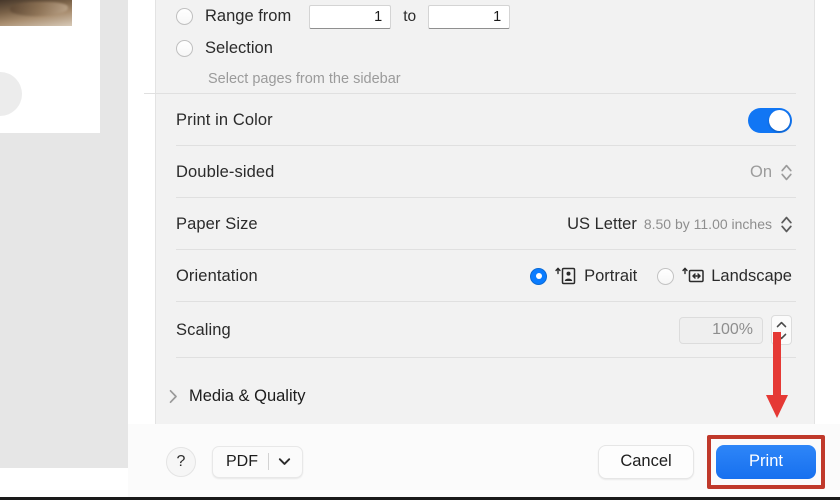 The width and height of the screenshot is (840, 500). Describe the element at coordinates (693, 276) in the screenshot. I see `landscape-page-icon` at that location.